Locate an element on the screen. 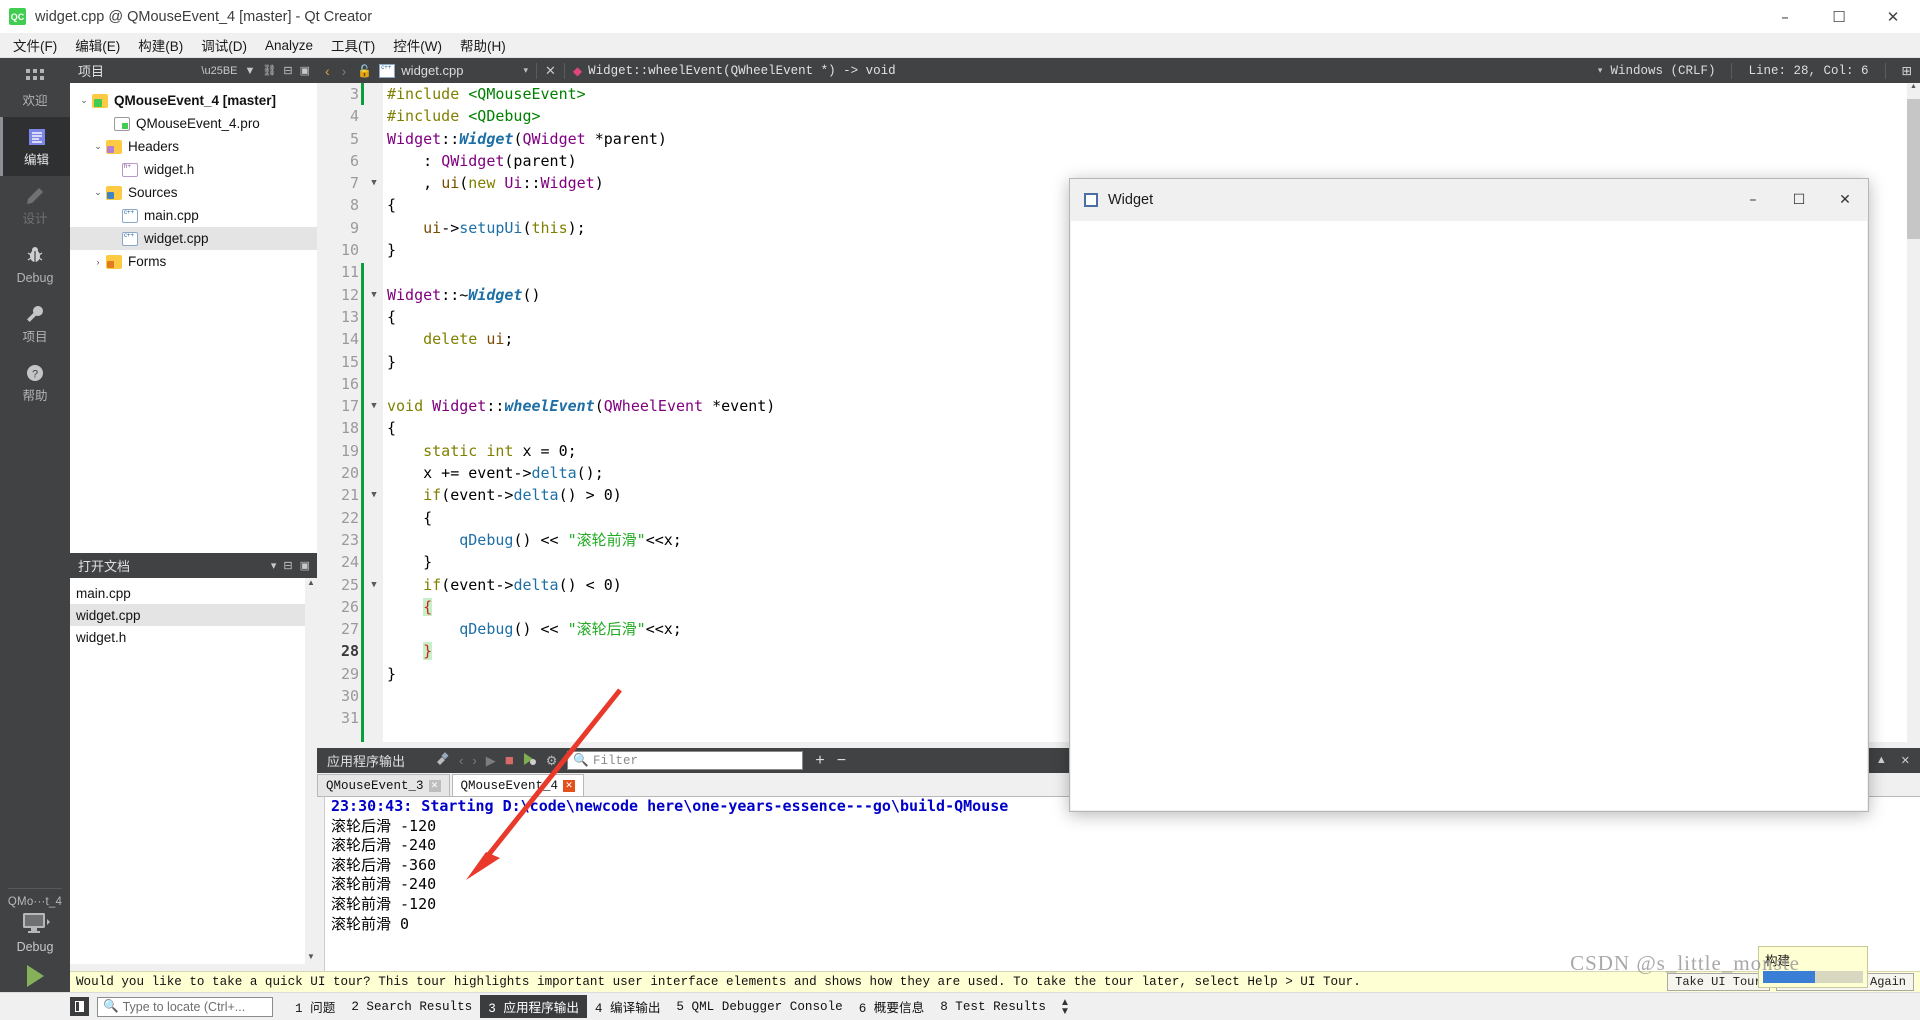 This screenshot has height=1020, width=1920. menu-tools: 工具(T) is located at coordinates (353, 45).